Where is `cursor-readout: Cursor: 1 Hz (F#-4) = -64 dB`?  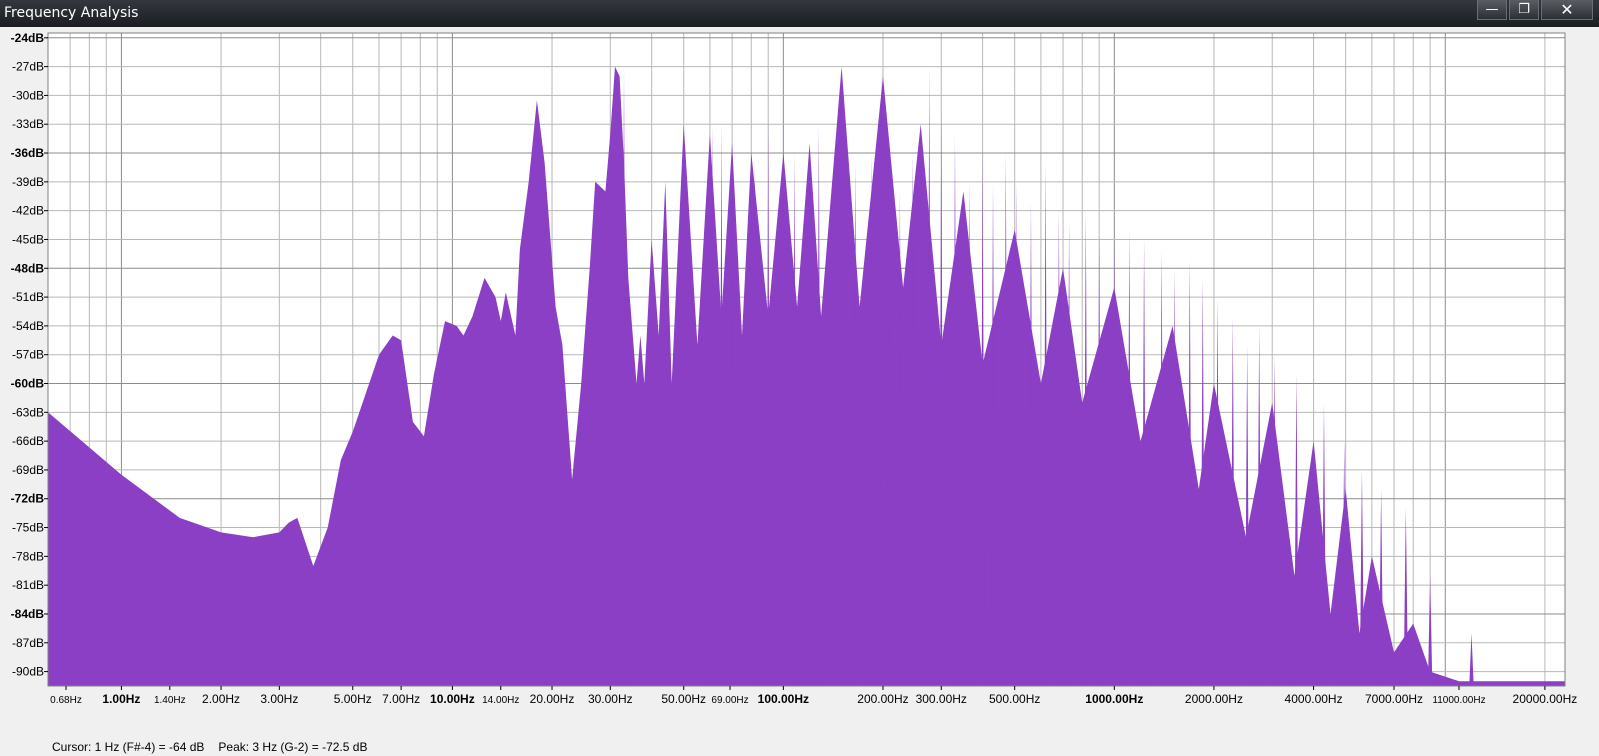 cursor-readout: Cursor: 1 Hz (F#-4) = -64 dB is located at coordinates (128, 747).